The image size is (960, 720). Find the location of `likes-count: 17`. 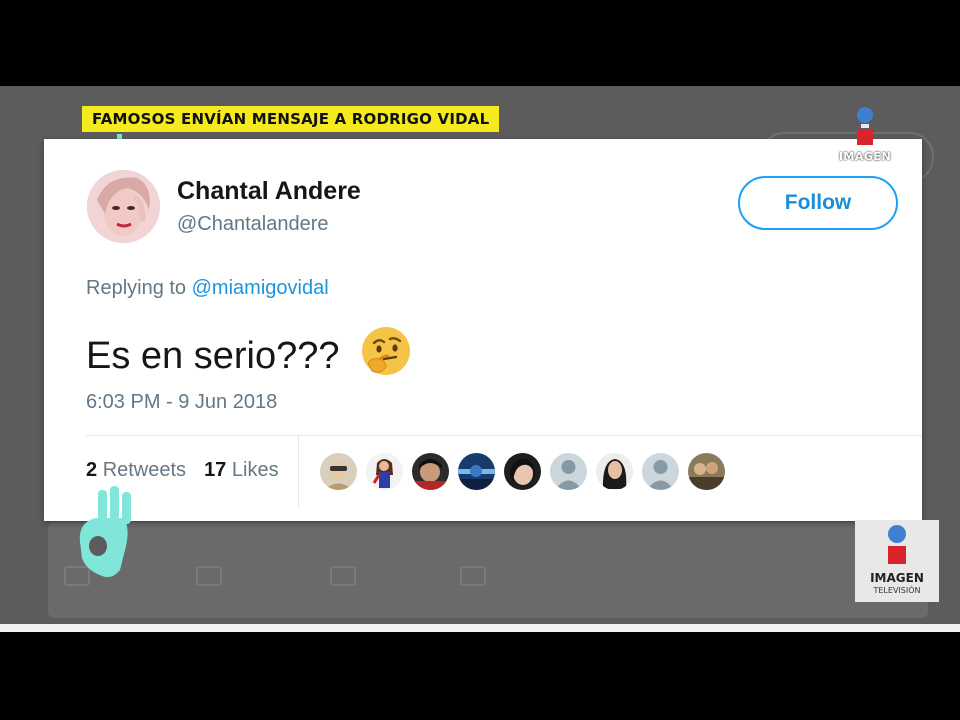

likes-count: 17 is located at coordinates (215, 470).